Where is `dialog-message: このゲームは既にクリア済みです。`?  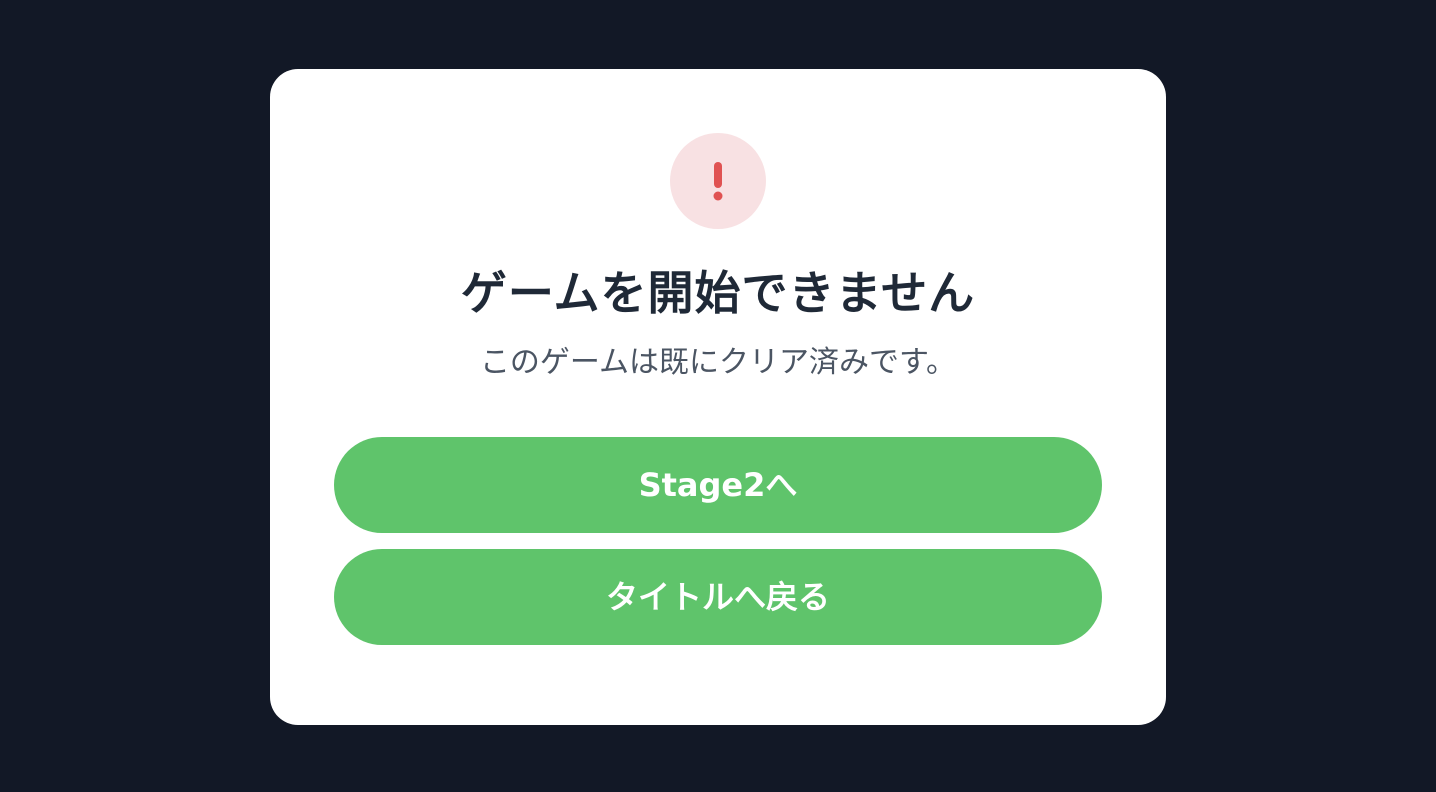 dialog-message: このゲームは既にクリア済みです。 is located at coordinates (718, 362).